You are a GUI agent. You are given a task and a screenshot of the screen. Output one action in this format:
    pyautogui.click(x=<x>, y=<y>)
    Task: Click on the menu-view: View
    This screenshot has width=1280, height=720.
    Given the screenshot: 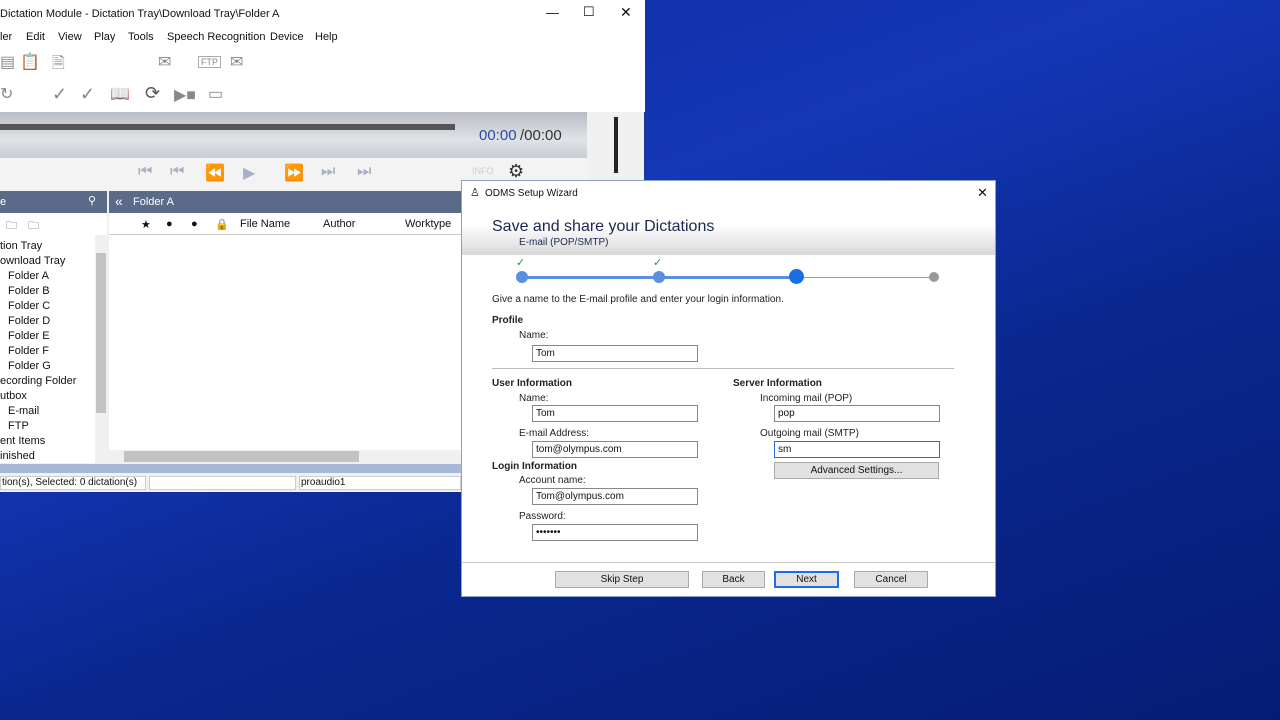 What is the action you would take?
    pyautogui.click(x=70, y=37)
    